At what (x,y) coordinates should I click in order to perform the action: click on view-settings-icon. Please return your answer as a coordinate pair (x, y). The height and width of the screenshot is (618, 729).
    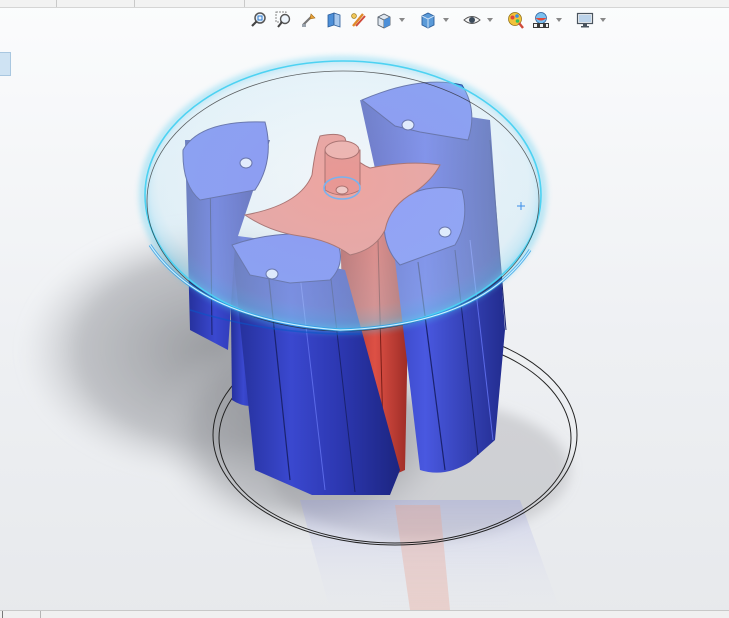
    Looking at the image, I should click on (585, 20).